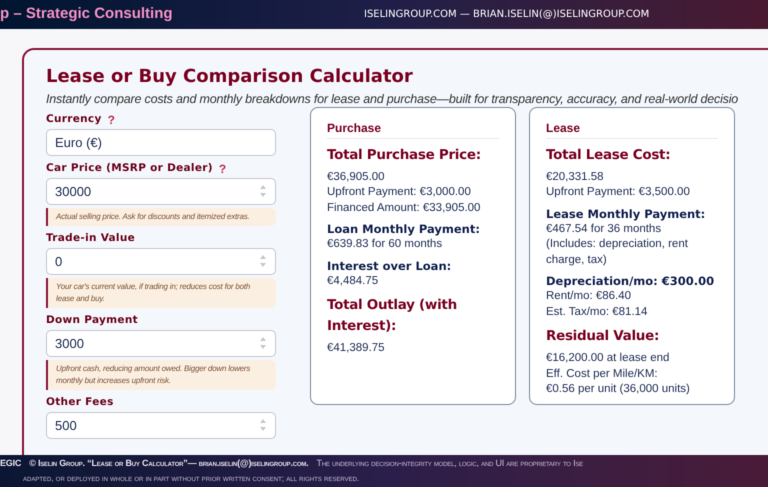 This screenshot has width=768, height=487. Describe the element at coordinates (603, 336) in the screenshot. I see `result-heading: Residual Value:` at that location.